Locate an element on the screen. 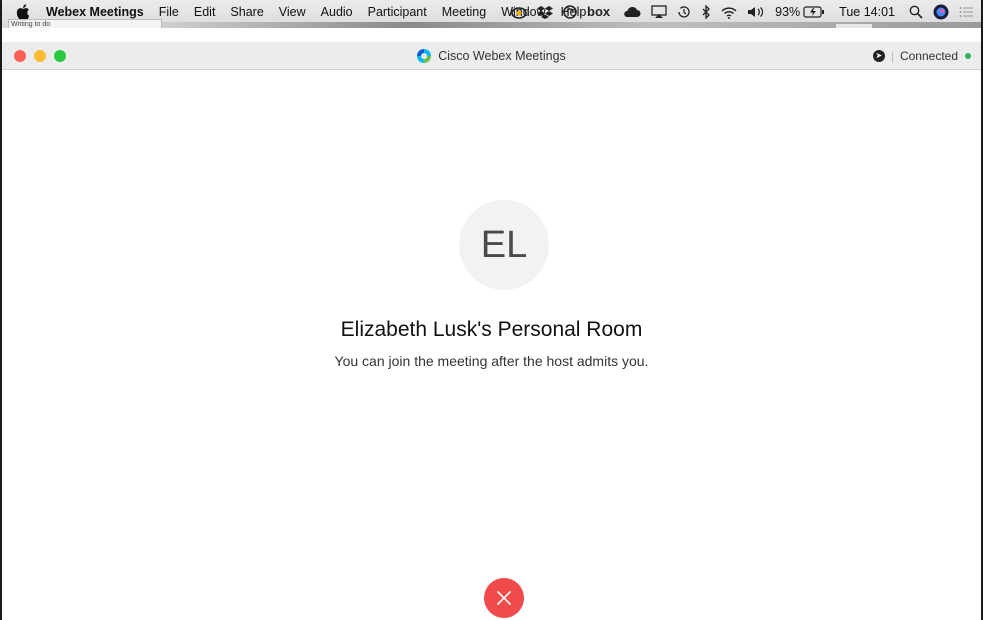 The width and height of the screenshot is (983, 620). close-icon is located at coordinates (504, 598).